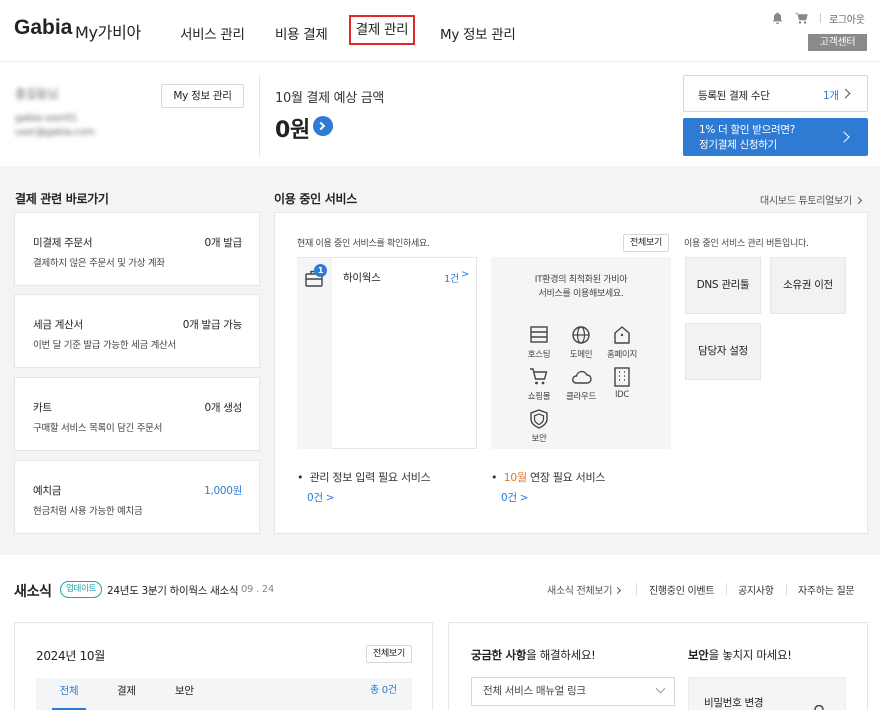 This screenshot has width=880, height=710. What do you see at coordinates (184, 691) in the screenshot?
I see `tab-security: 보안` at bounding box center [184, 691].